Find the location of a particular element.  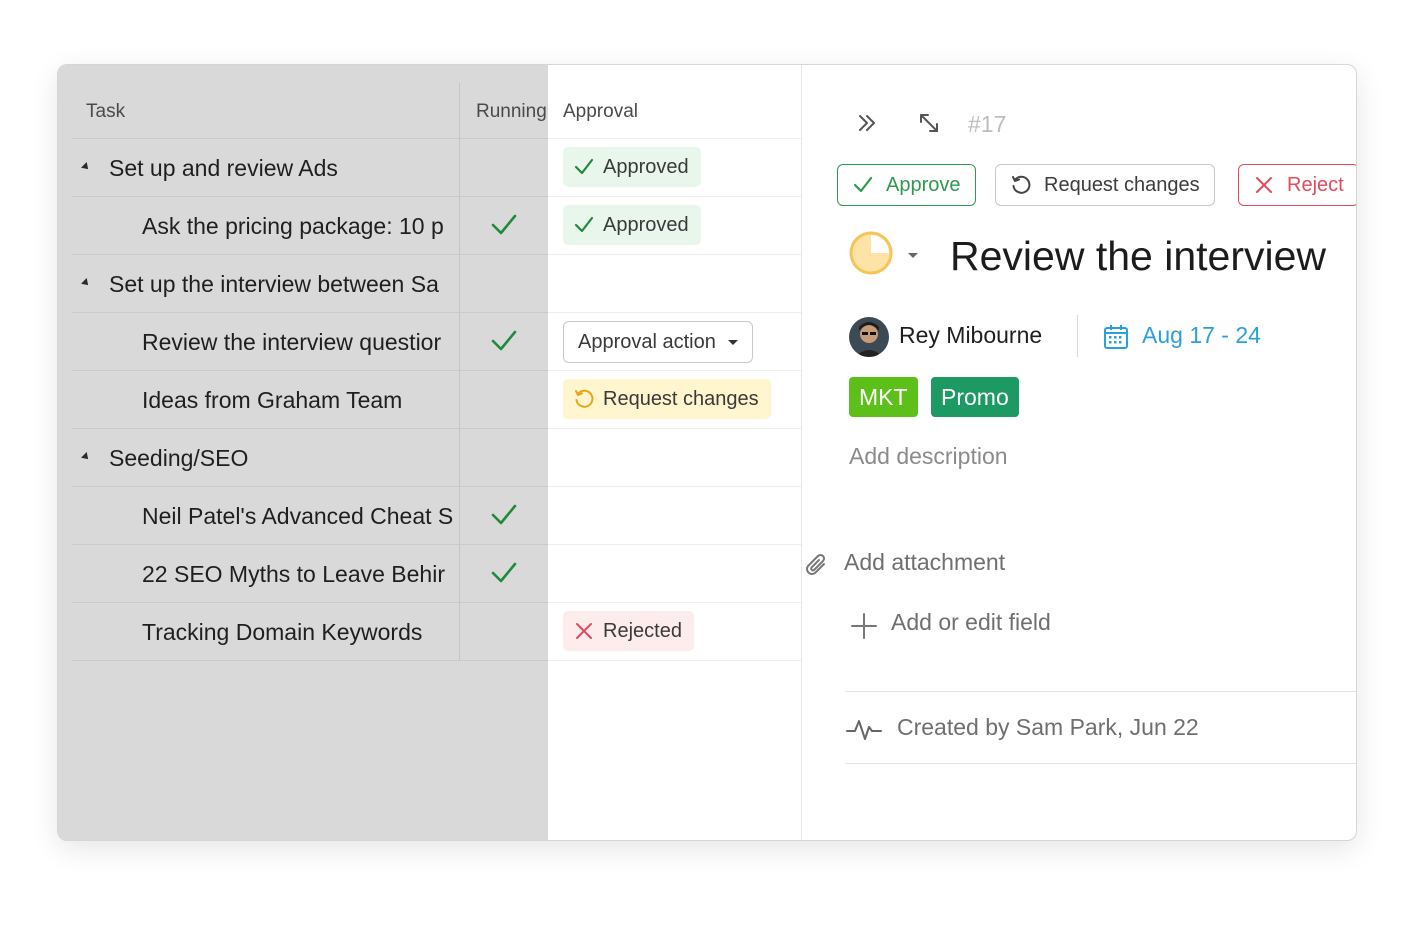

task-title: Review the interview is located at coordinates (1138, 256).